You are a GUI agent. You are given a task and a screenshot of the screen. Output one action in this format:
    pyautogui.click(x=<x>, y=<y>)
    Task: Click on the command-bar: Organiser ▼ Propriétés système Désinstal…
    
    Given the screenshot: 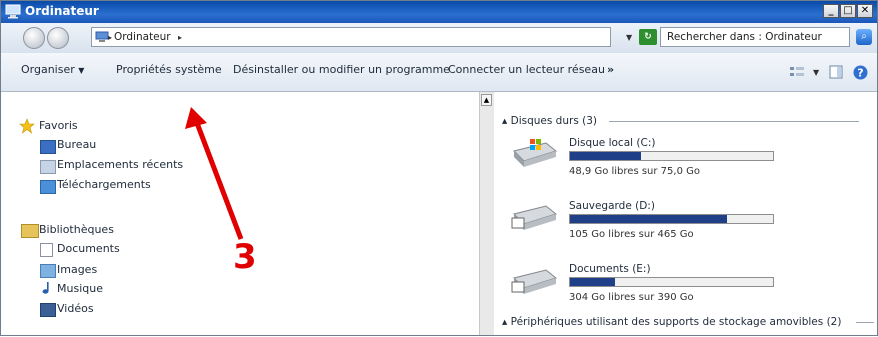 What is the action you would take?
    pyautogui.click(x=439, y=72)
    